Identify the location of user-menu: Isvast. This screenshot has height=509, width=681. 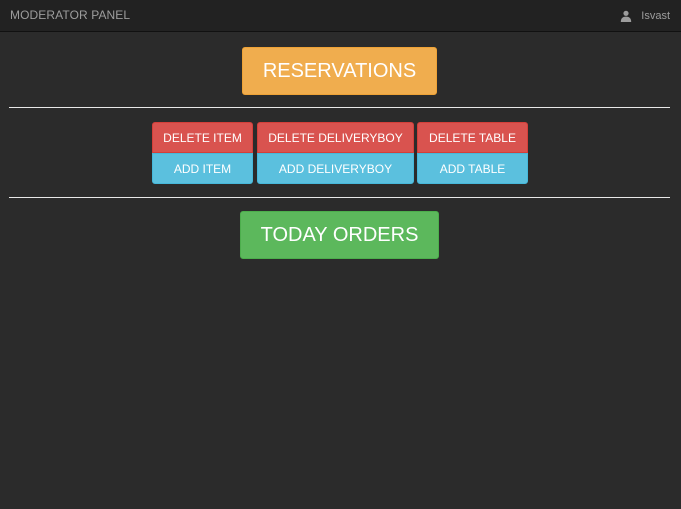
(645, 16).